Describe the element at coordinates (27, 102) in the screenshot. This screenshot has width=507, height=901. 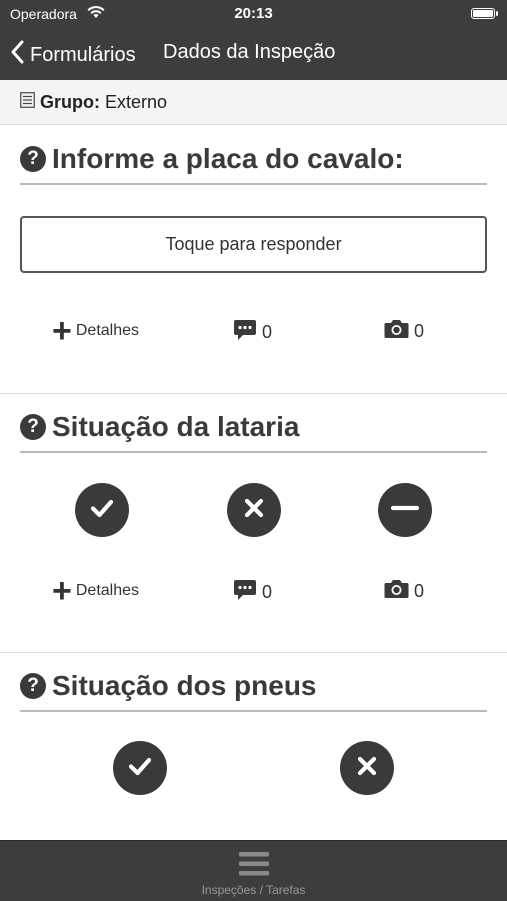
I see `list-icon` at that location.